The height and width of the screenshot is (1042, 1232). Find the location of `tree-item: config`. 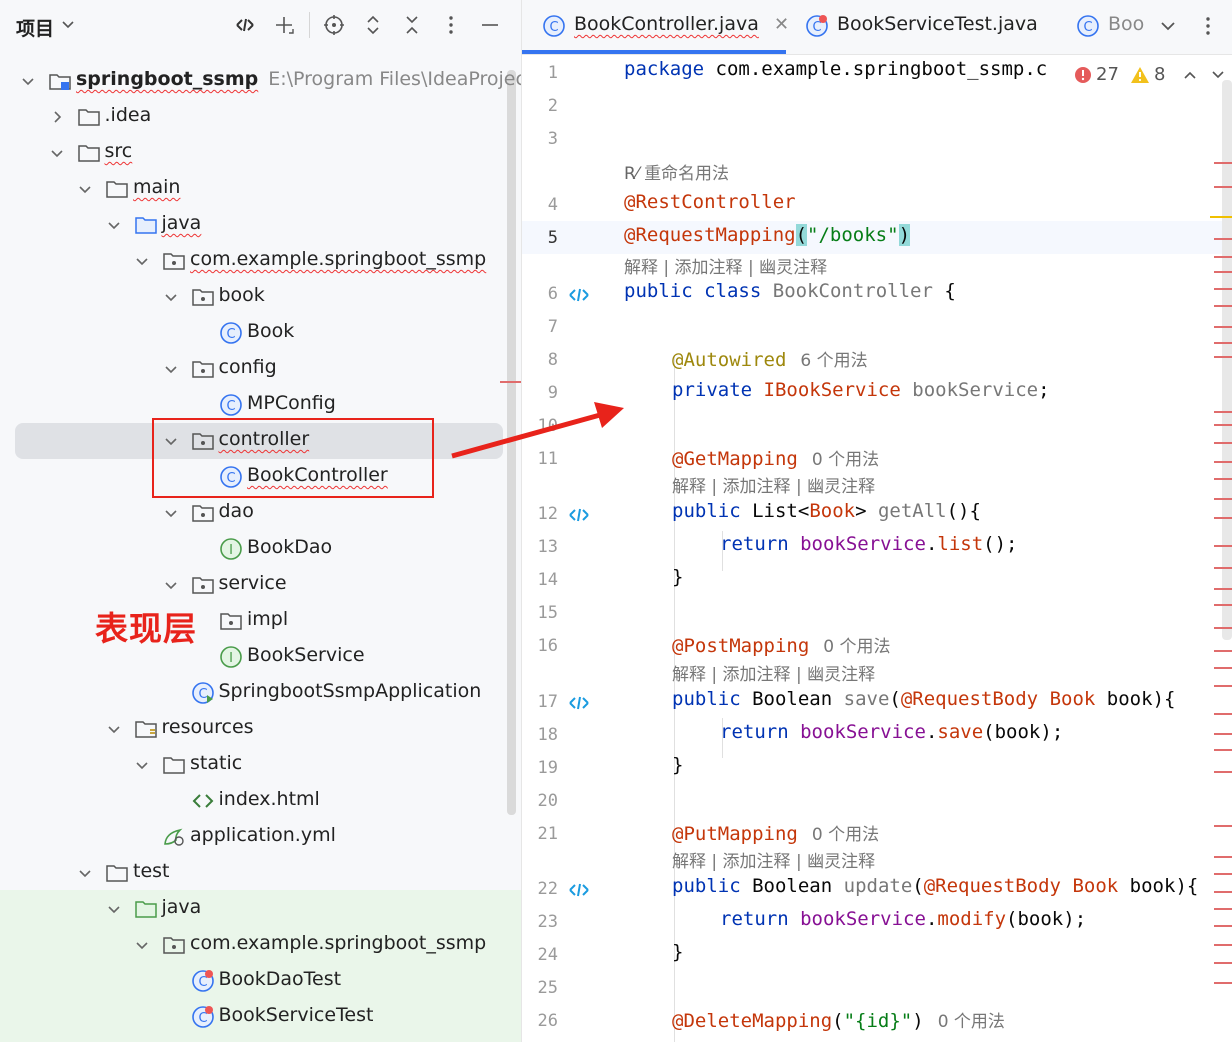

tree-item: config is located at coordinates (260, 369).